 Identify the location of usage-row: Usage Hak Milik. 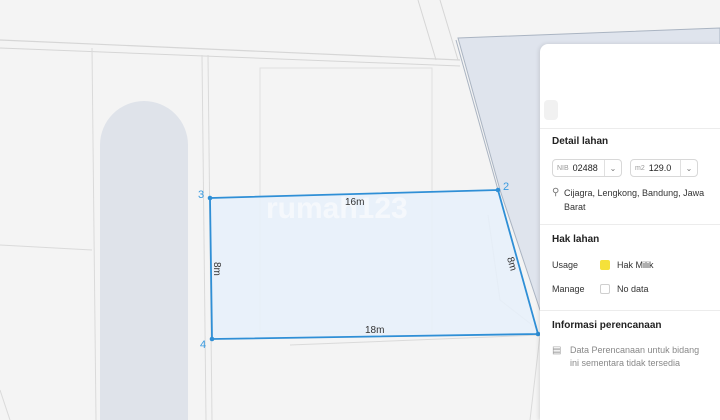
(603, 265).